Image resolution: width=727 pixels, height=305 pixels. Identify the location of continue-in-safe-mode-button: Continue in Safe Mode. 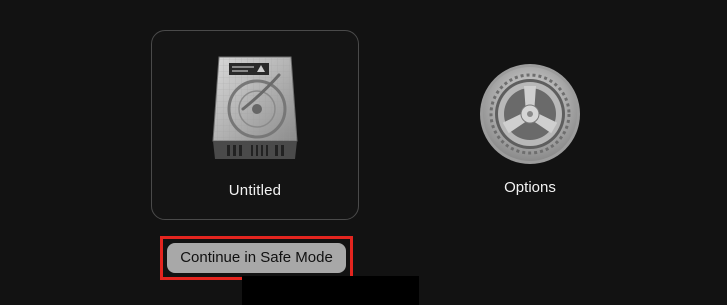
(256, 258).